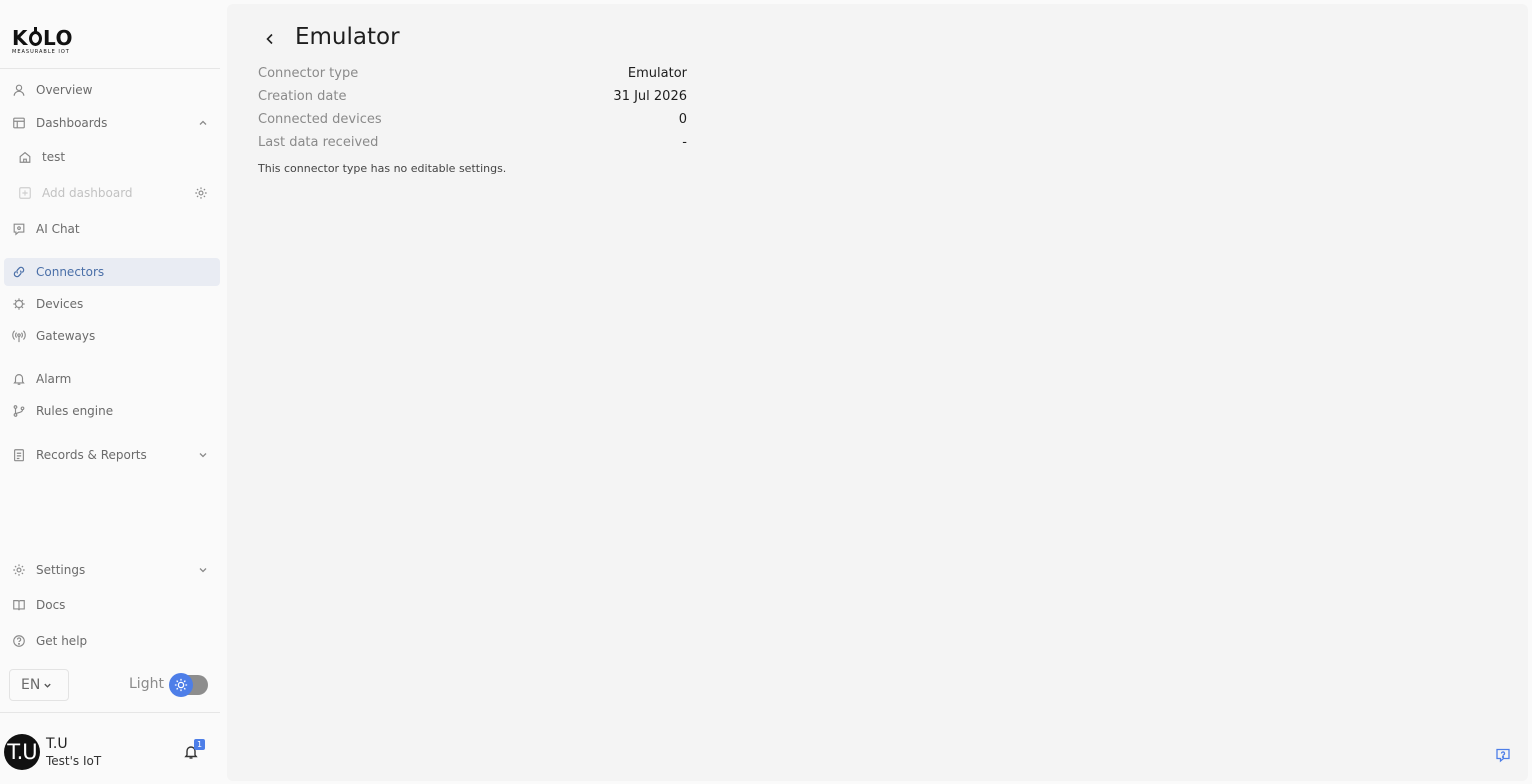 The image size is (1532, 784). I want to click on language-select: EN, so click(39, 685).